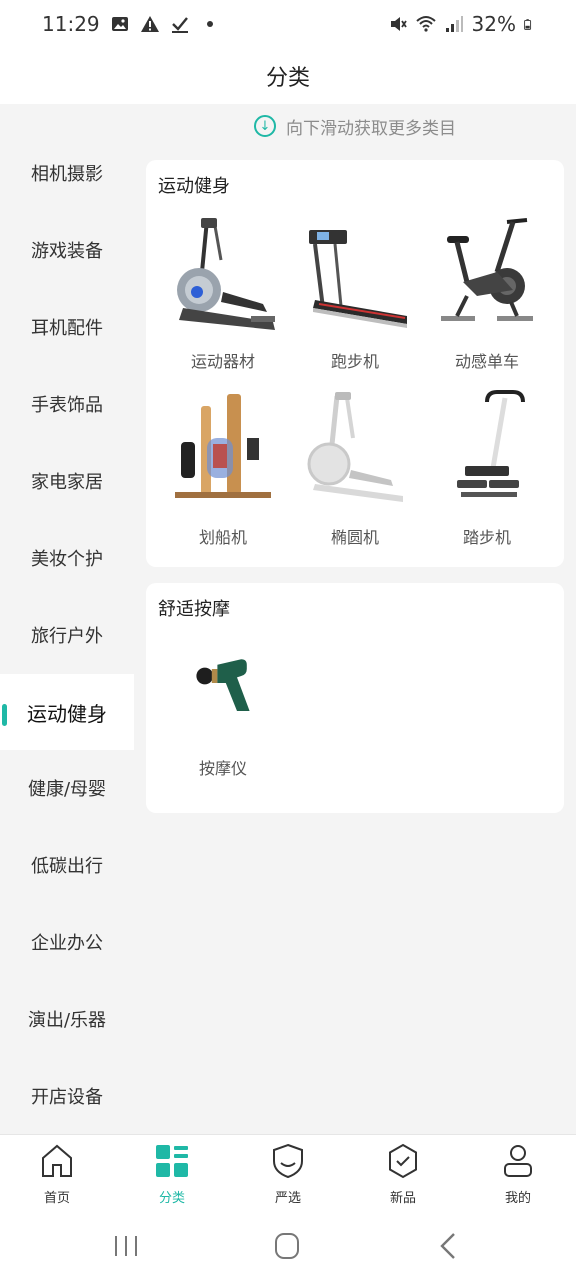 Image resolution: width=576 pixels, height=1280 pixels. I want to click on sidebar-item-store-equipment: 开店设备, so click(67, 1096).